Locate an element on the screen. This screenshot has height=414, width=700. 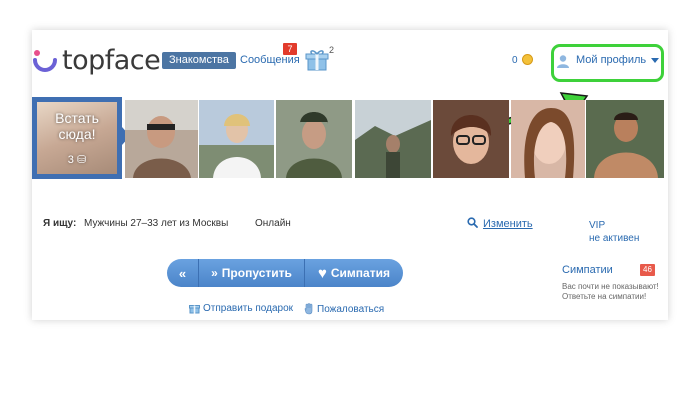
coins-count: 0 is located at coordinates (515, 60).